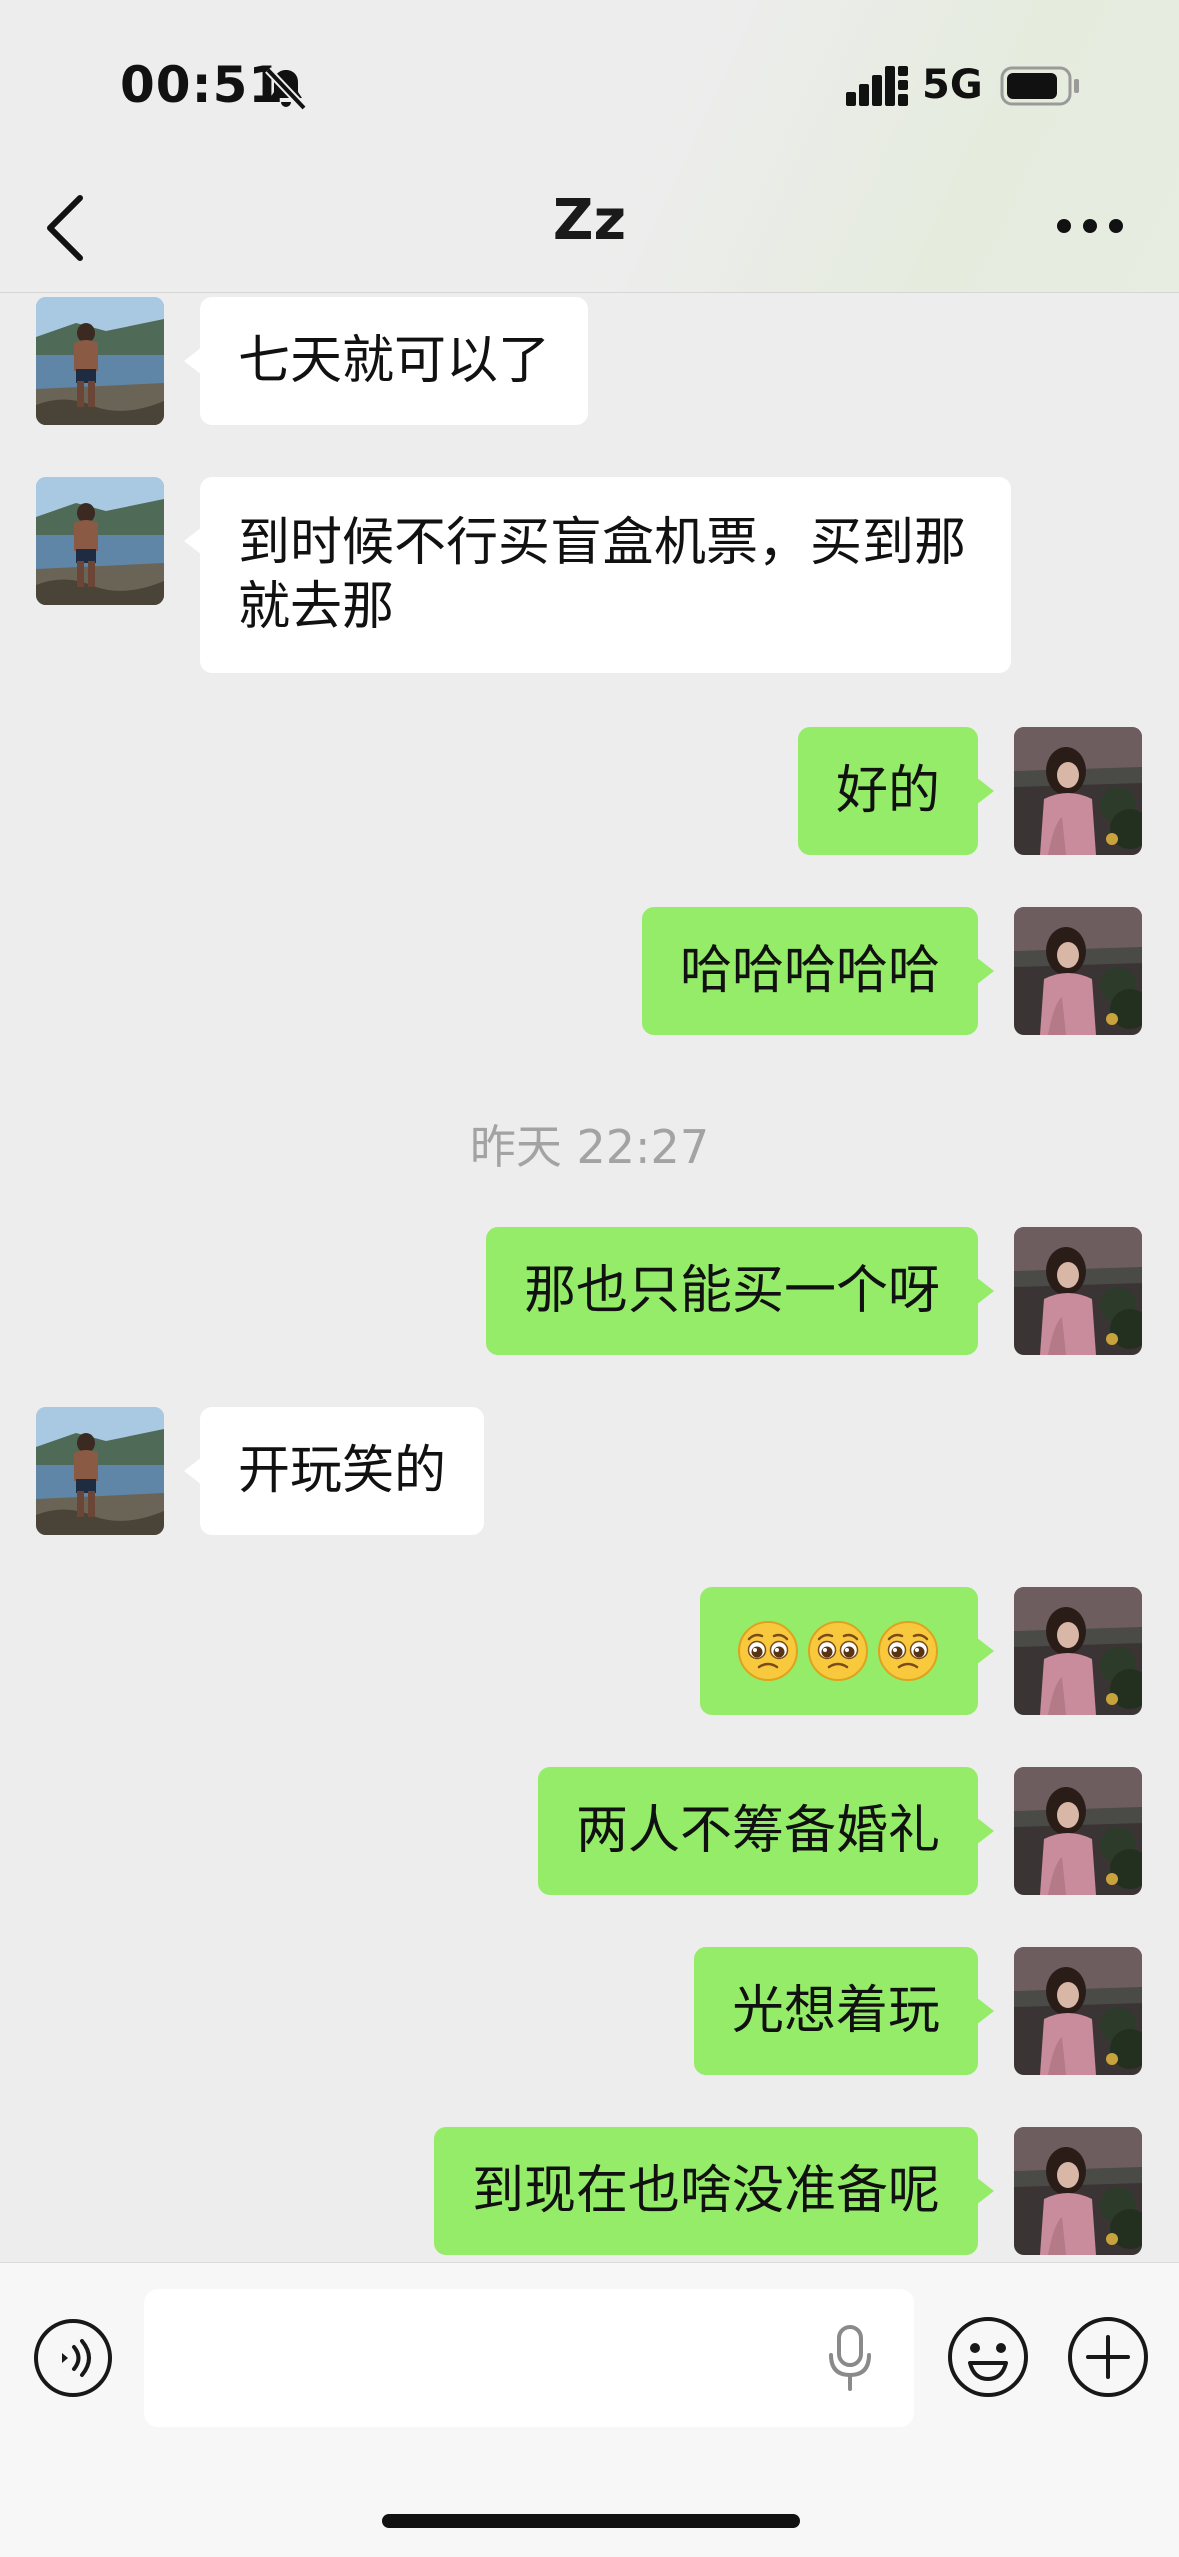 This screenshot has width=1179, height=2557. I want to click on message-bubble: 到时候不行买盲盒机票，买到那就去那, so click(597, 575).